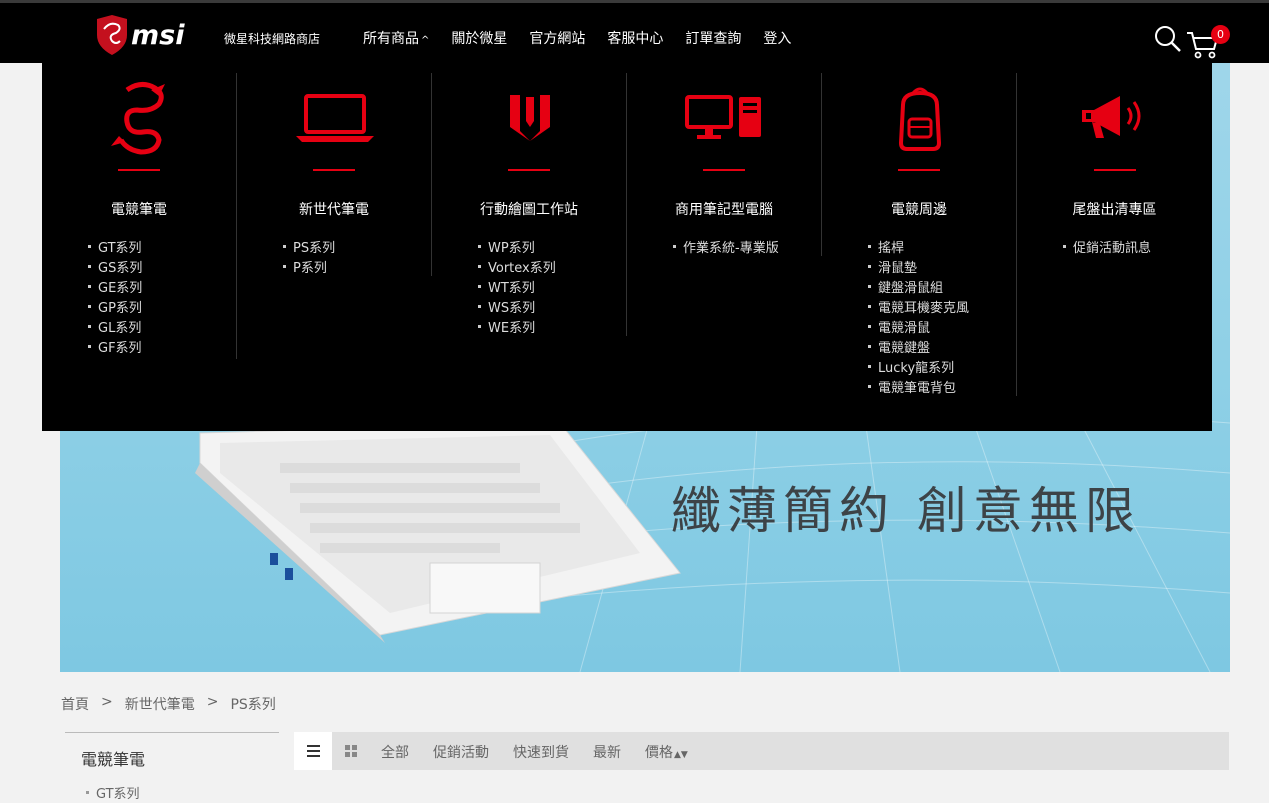 Image resolution: width=1269 pixels, height=803 pixels. What do you see at coordinates (529, 118) in the screenshot?
I see `workstation-icon` at bounding box center [529, 118].